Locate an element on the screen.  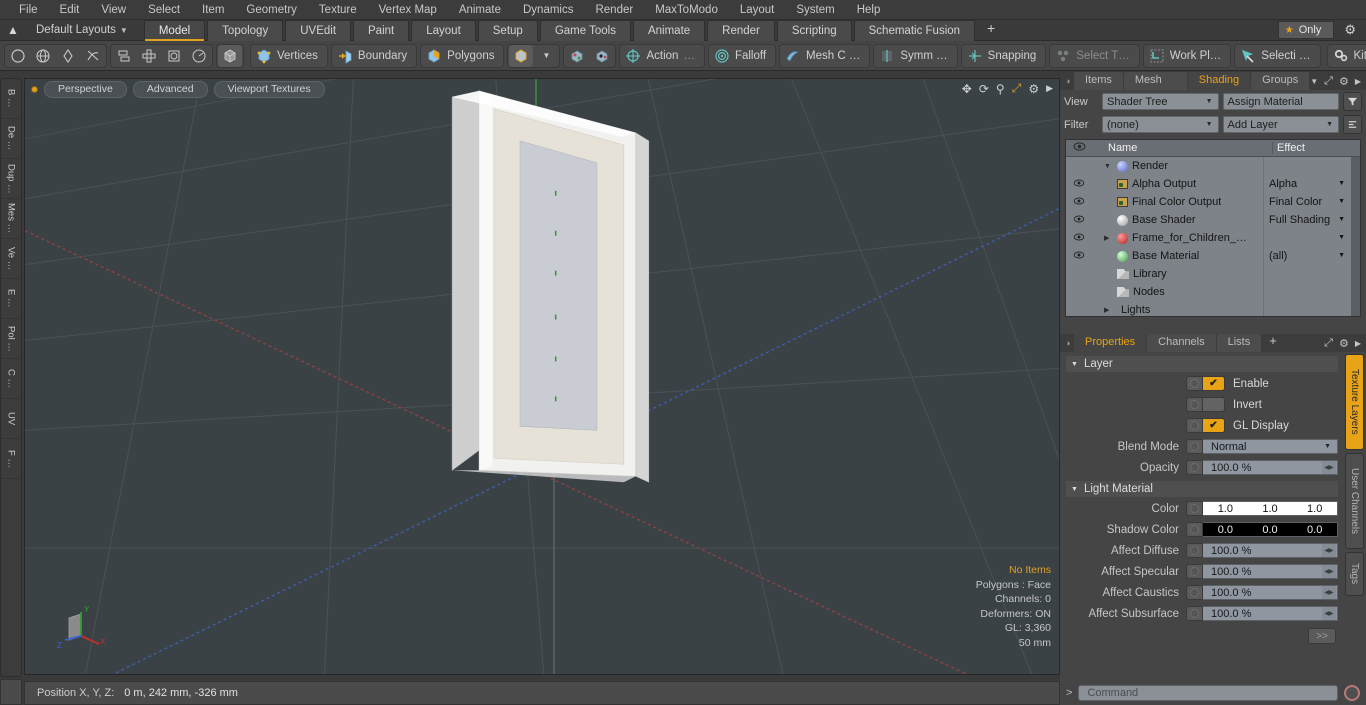
toolbar-button-falloff: Falloff is located at coordinates (742, 55).